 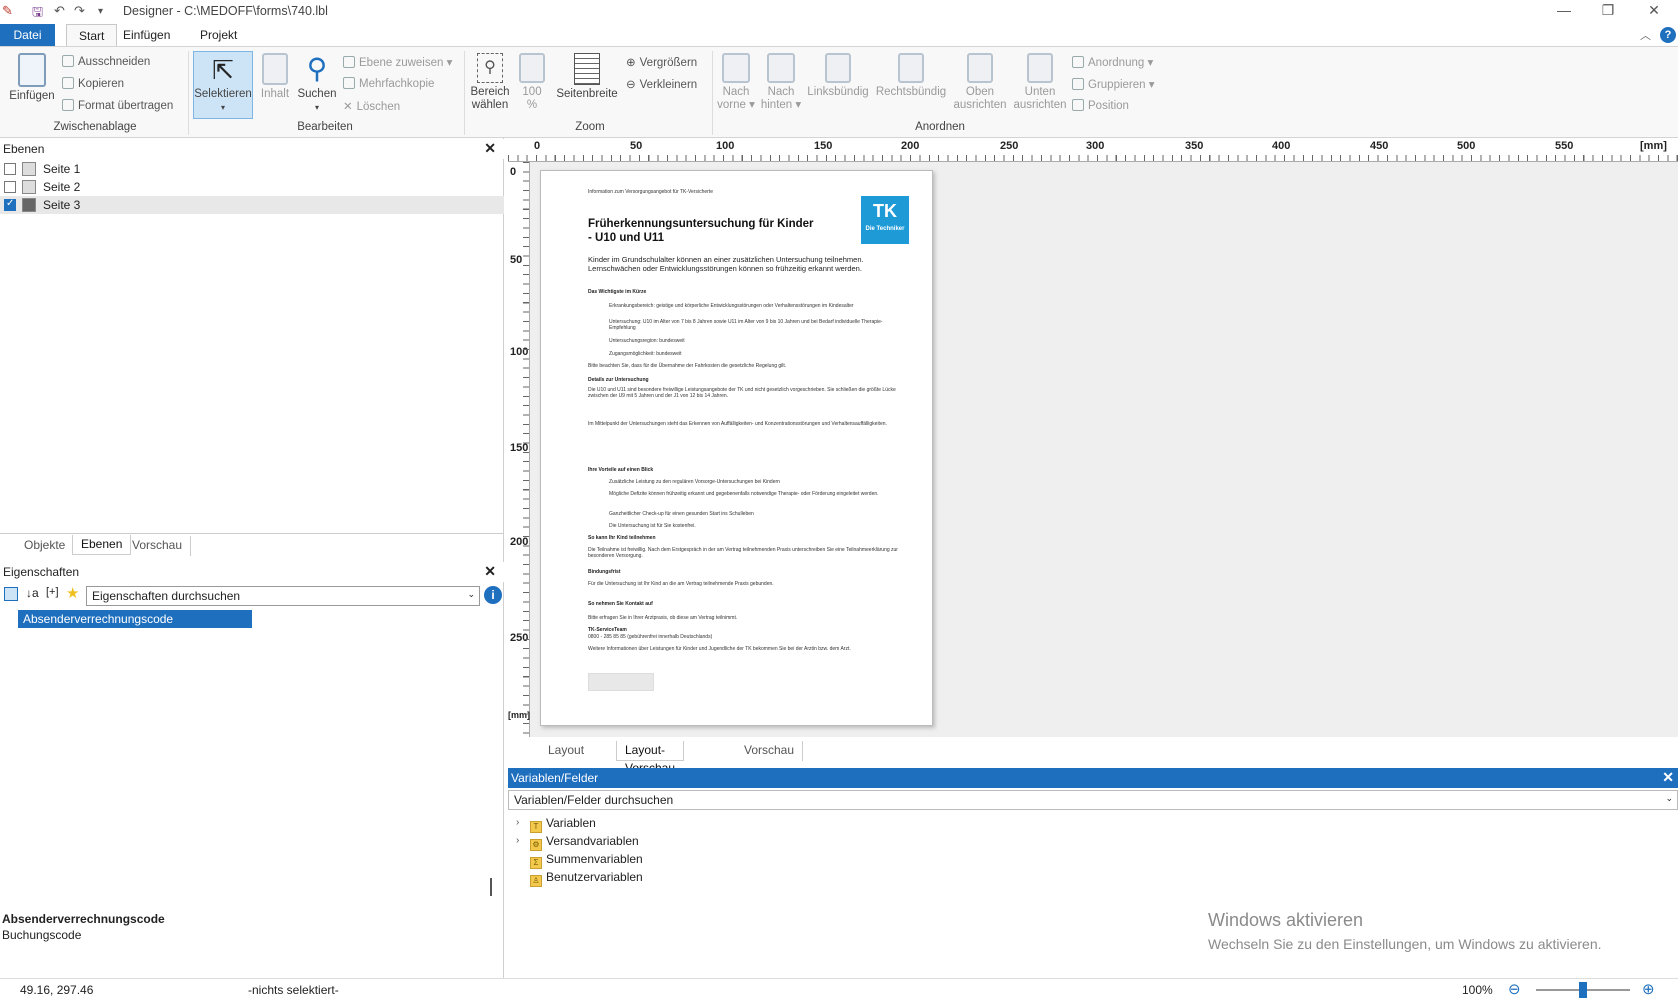 What do you see at coordinates (1466, 146) in the screenshot?
I see `ruler-label: 500` at bounding box center [1466, 146].